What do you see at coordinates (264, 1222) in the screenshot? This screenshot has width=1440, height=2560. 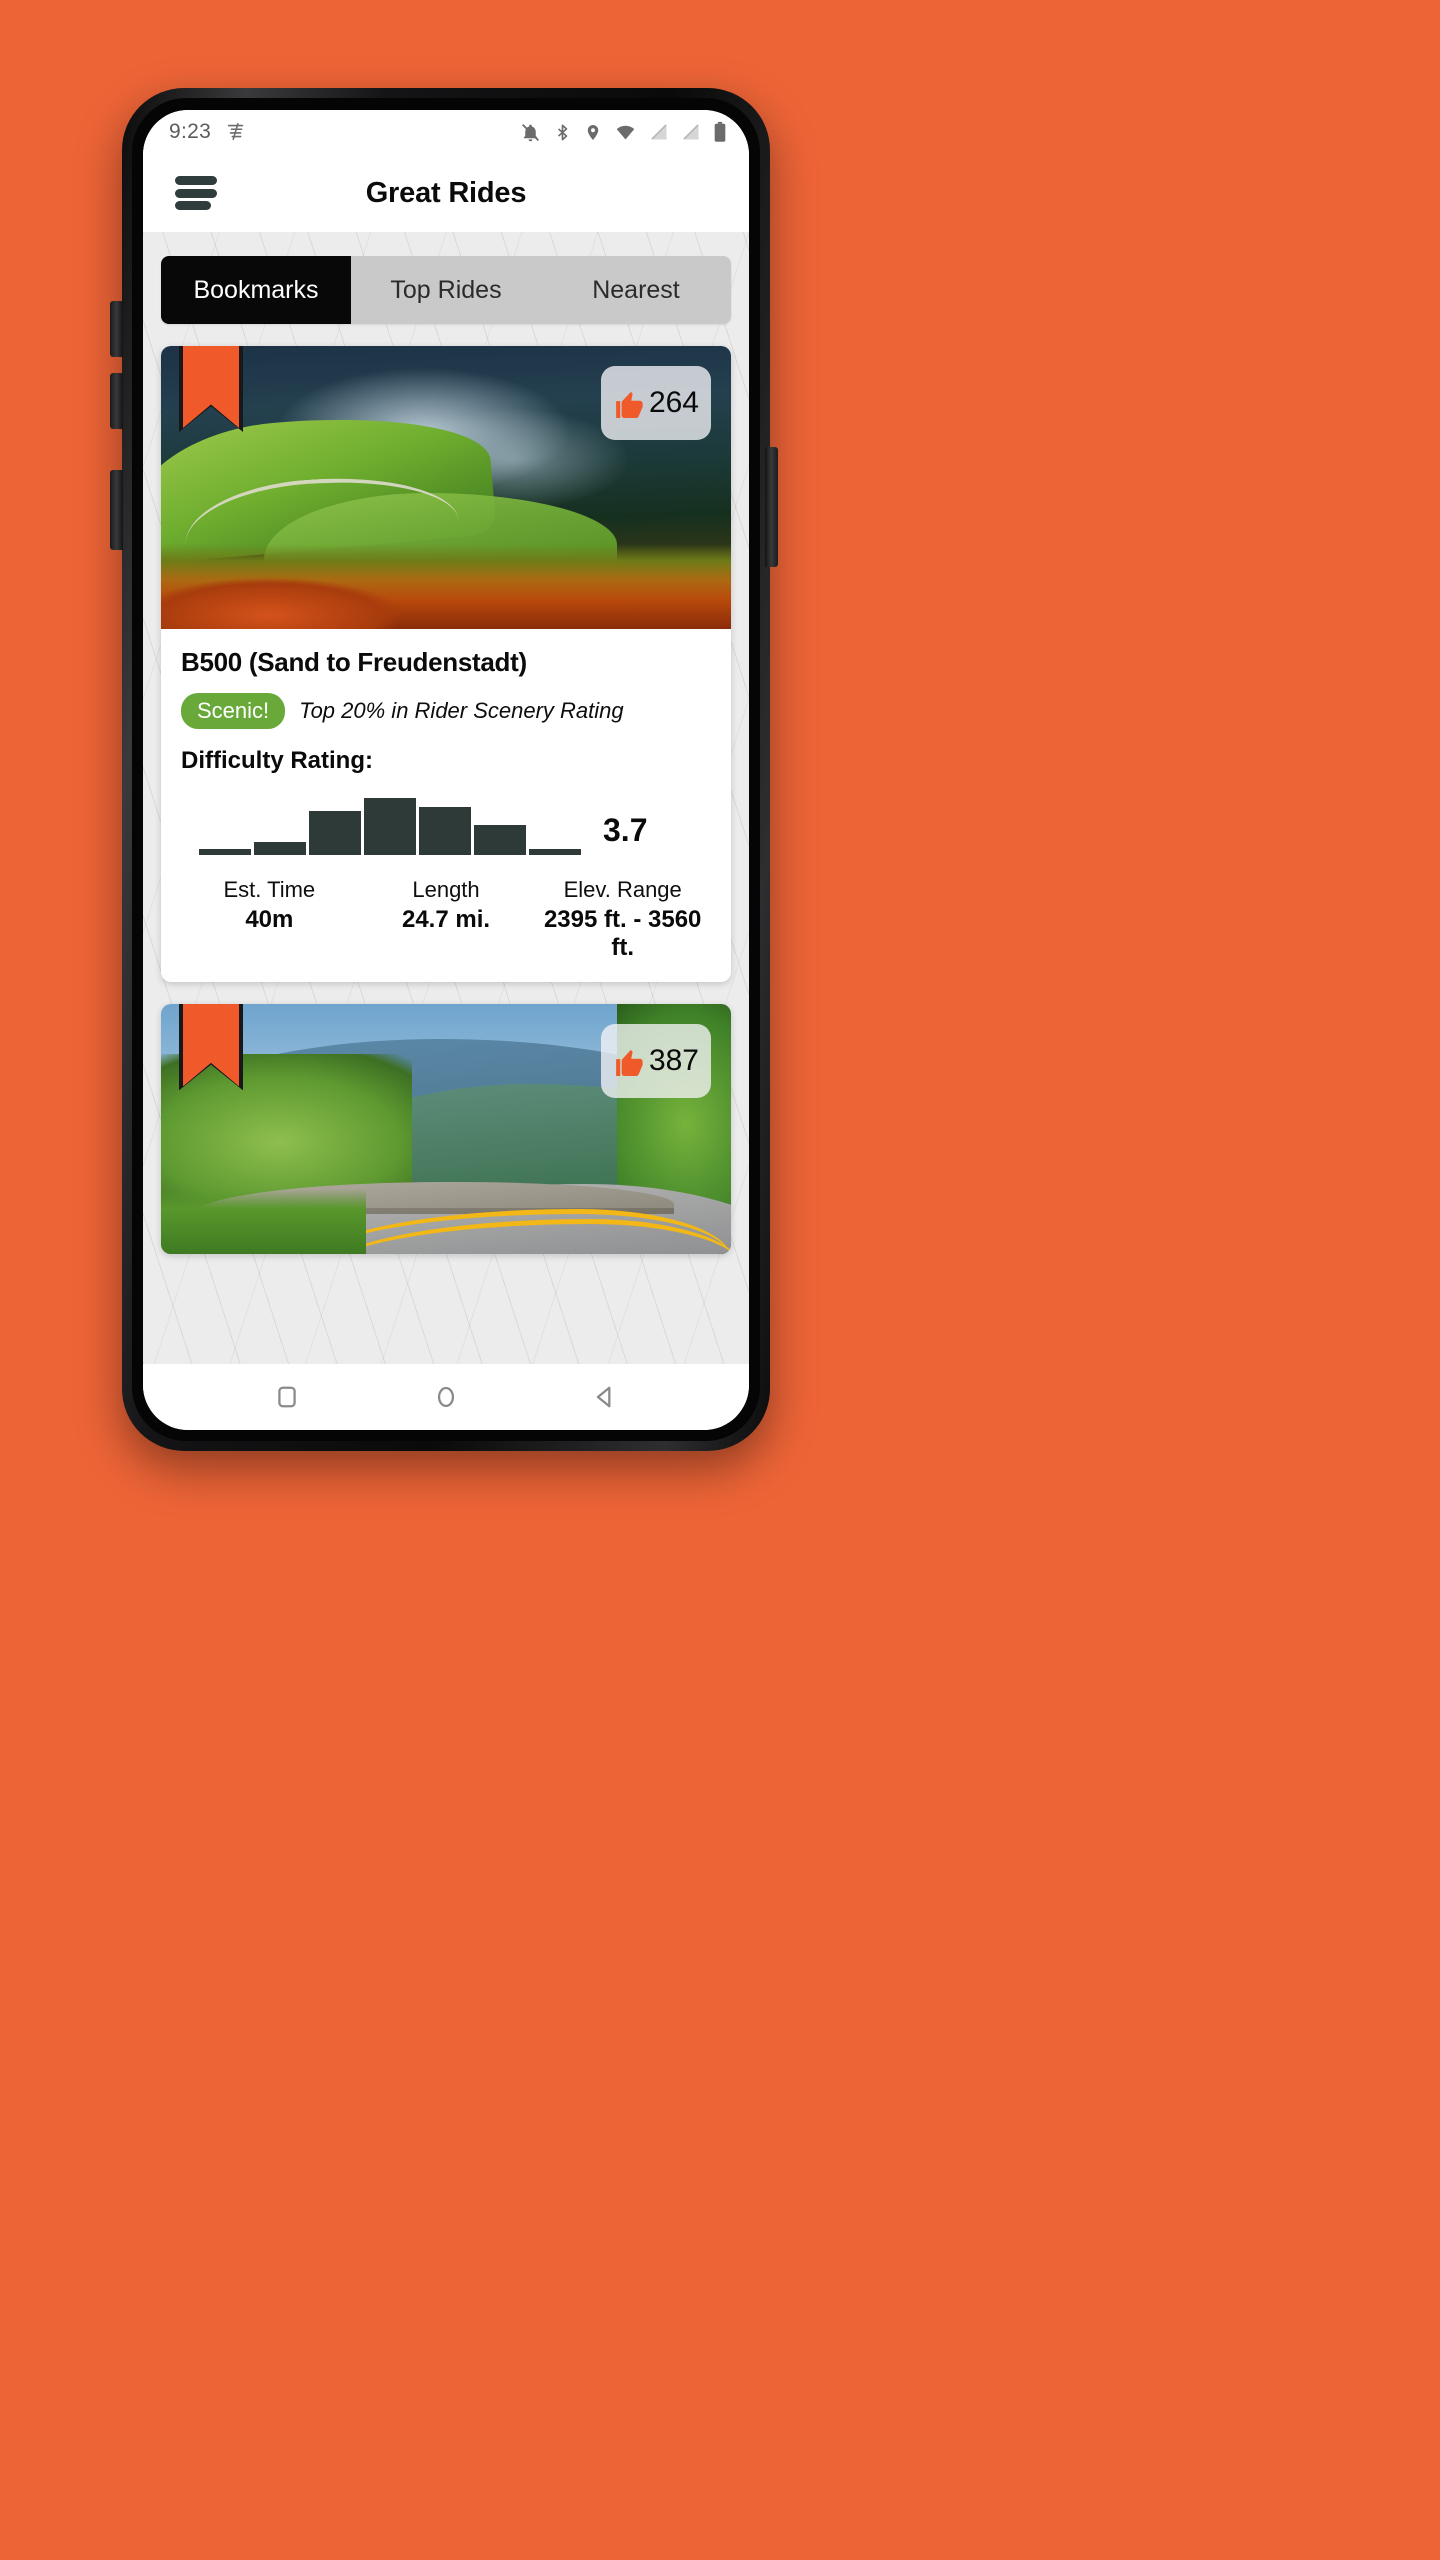 I see `photo-grass` at bounding box center [264, 1222].